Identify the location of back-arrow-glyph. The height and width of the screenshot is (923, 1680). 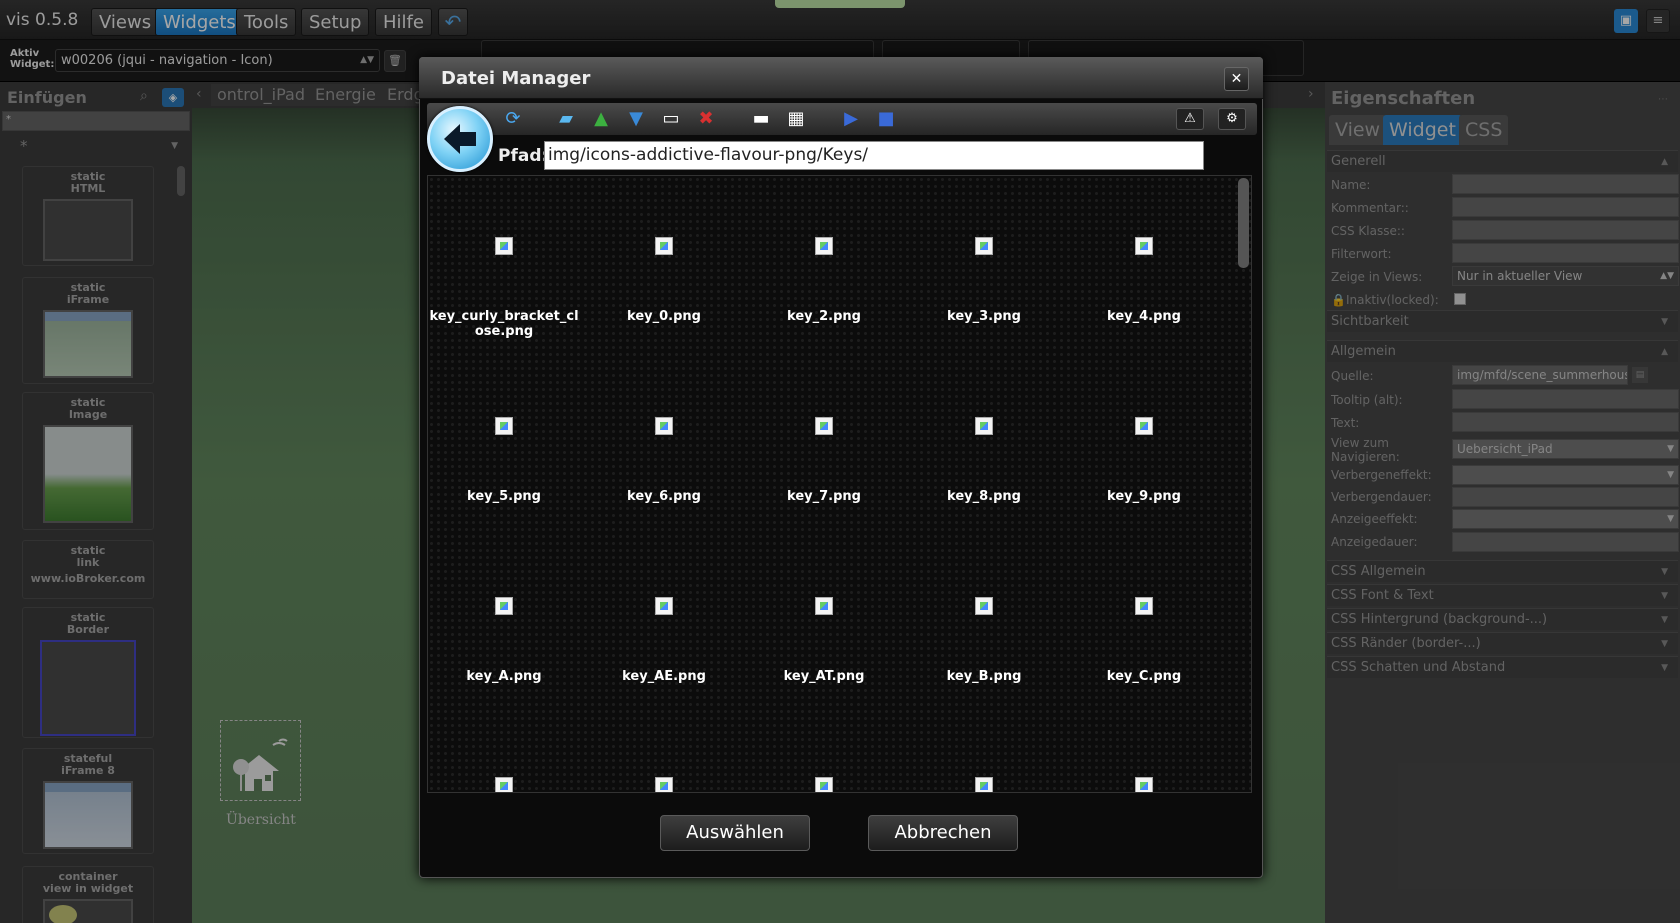
(460, 139).